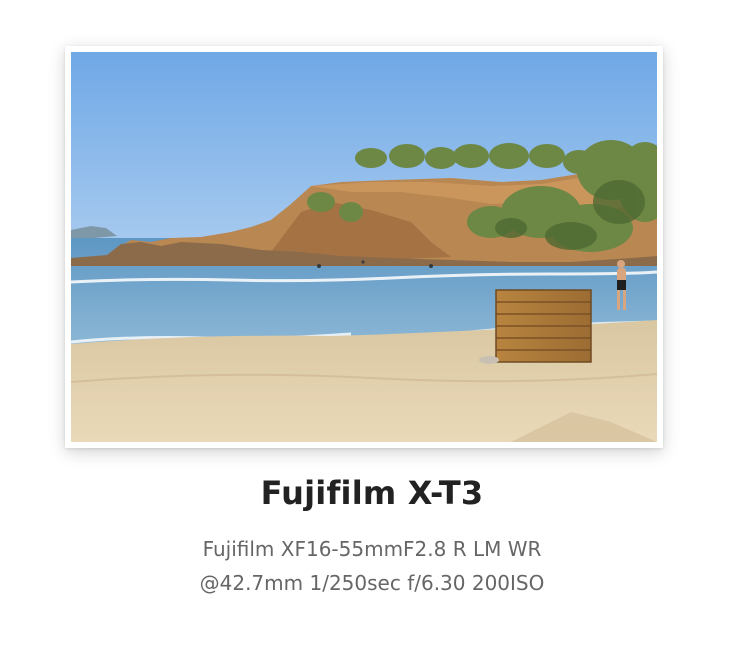  What do you see at coordinates (372, 583) in the screenshot?
I see `exposure-settings: @42.7mm 1/250sec f/6.30 200ISO` at bounding box center [372, 583].